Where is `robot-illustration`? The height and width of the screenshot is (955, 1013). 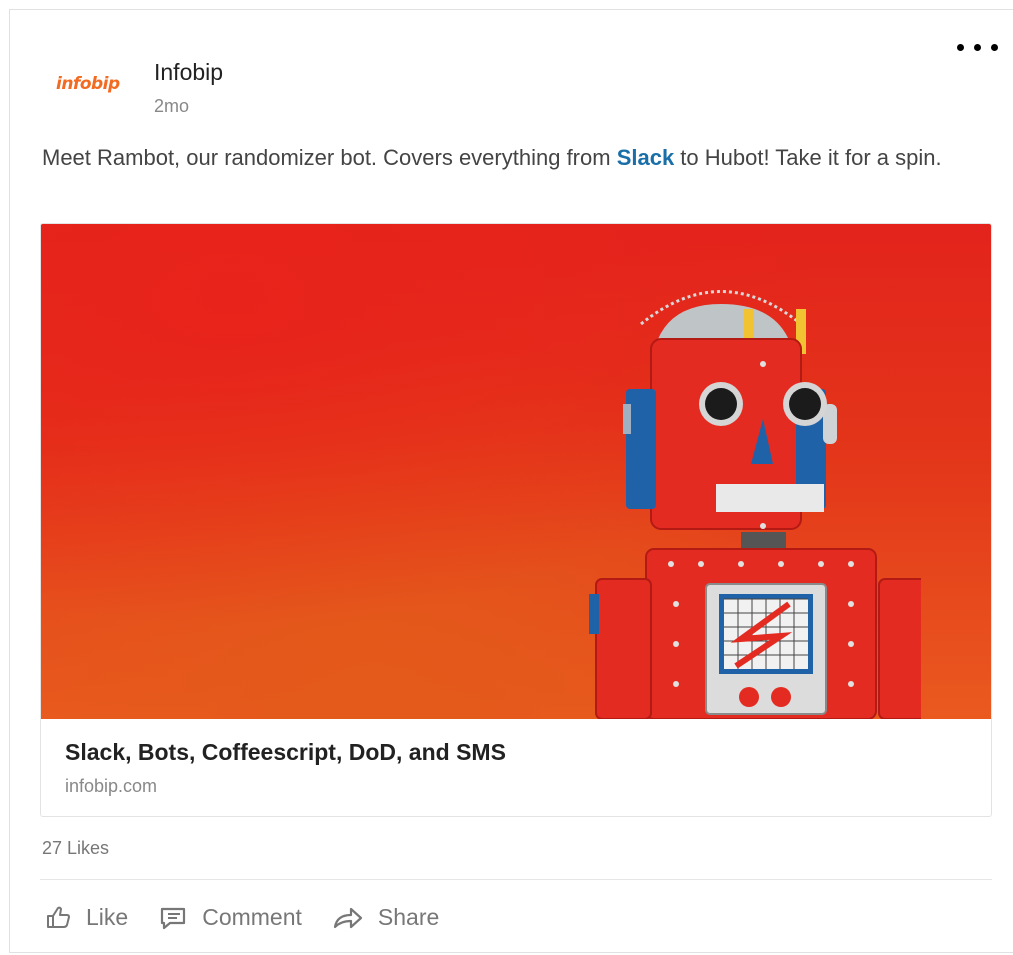 robot-illustration is located at coordinates (755, 504).